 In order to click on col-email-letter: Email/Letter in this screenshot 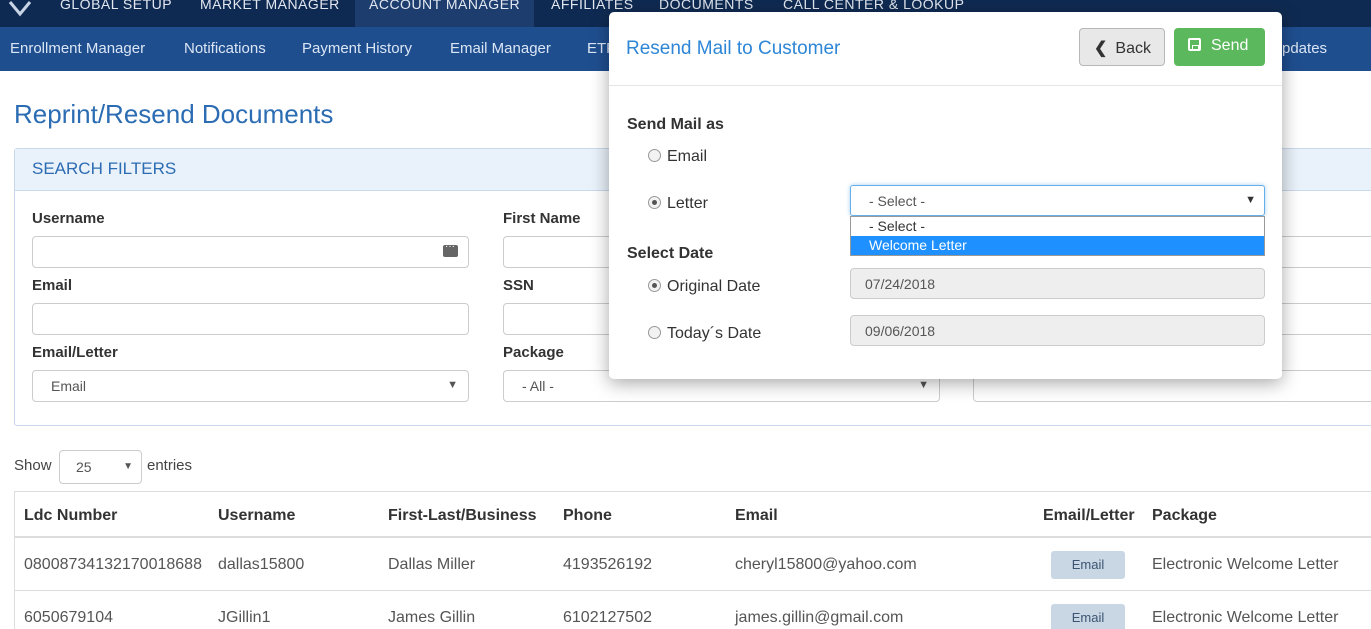, I will do `click(1089, 516)`.